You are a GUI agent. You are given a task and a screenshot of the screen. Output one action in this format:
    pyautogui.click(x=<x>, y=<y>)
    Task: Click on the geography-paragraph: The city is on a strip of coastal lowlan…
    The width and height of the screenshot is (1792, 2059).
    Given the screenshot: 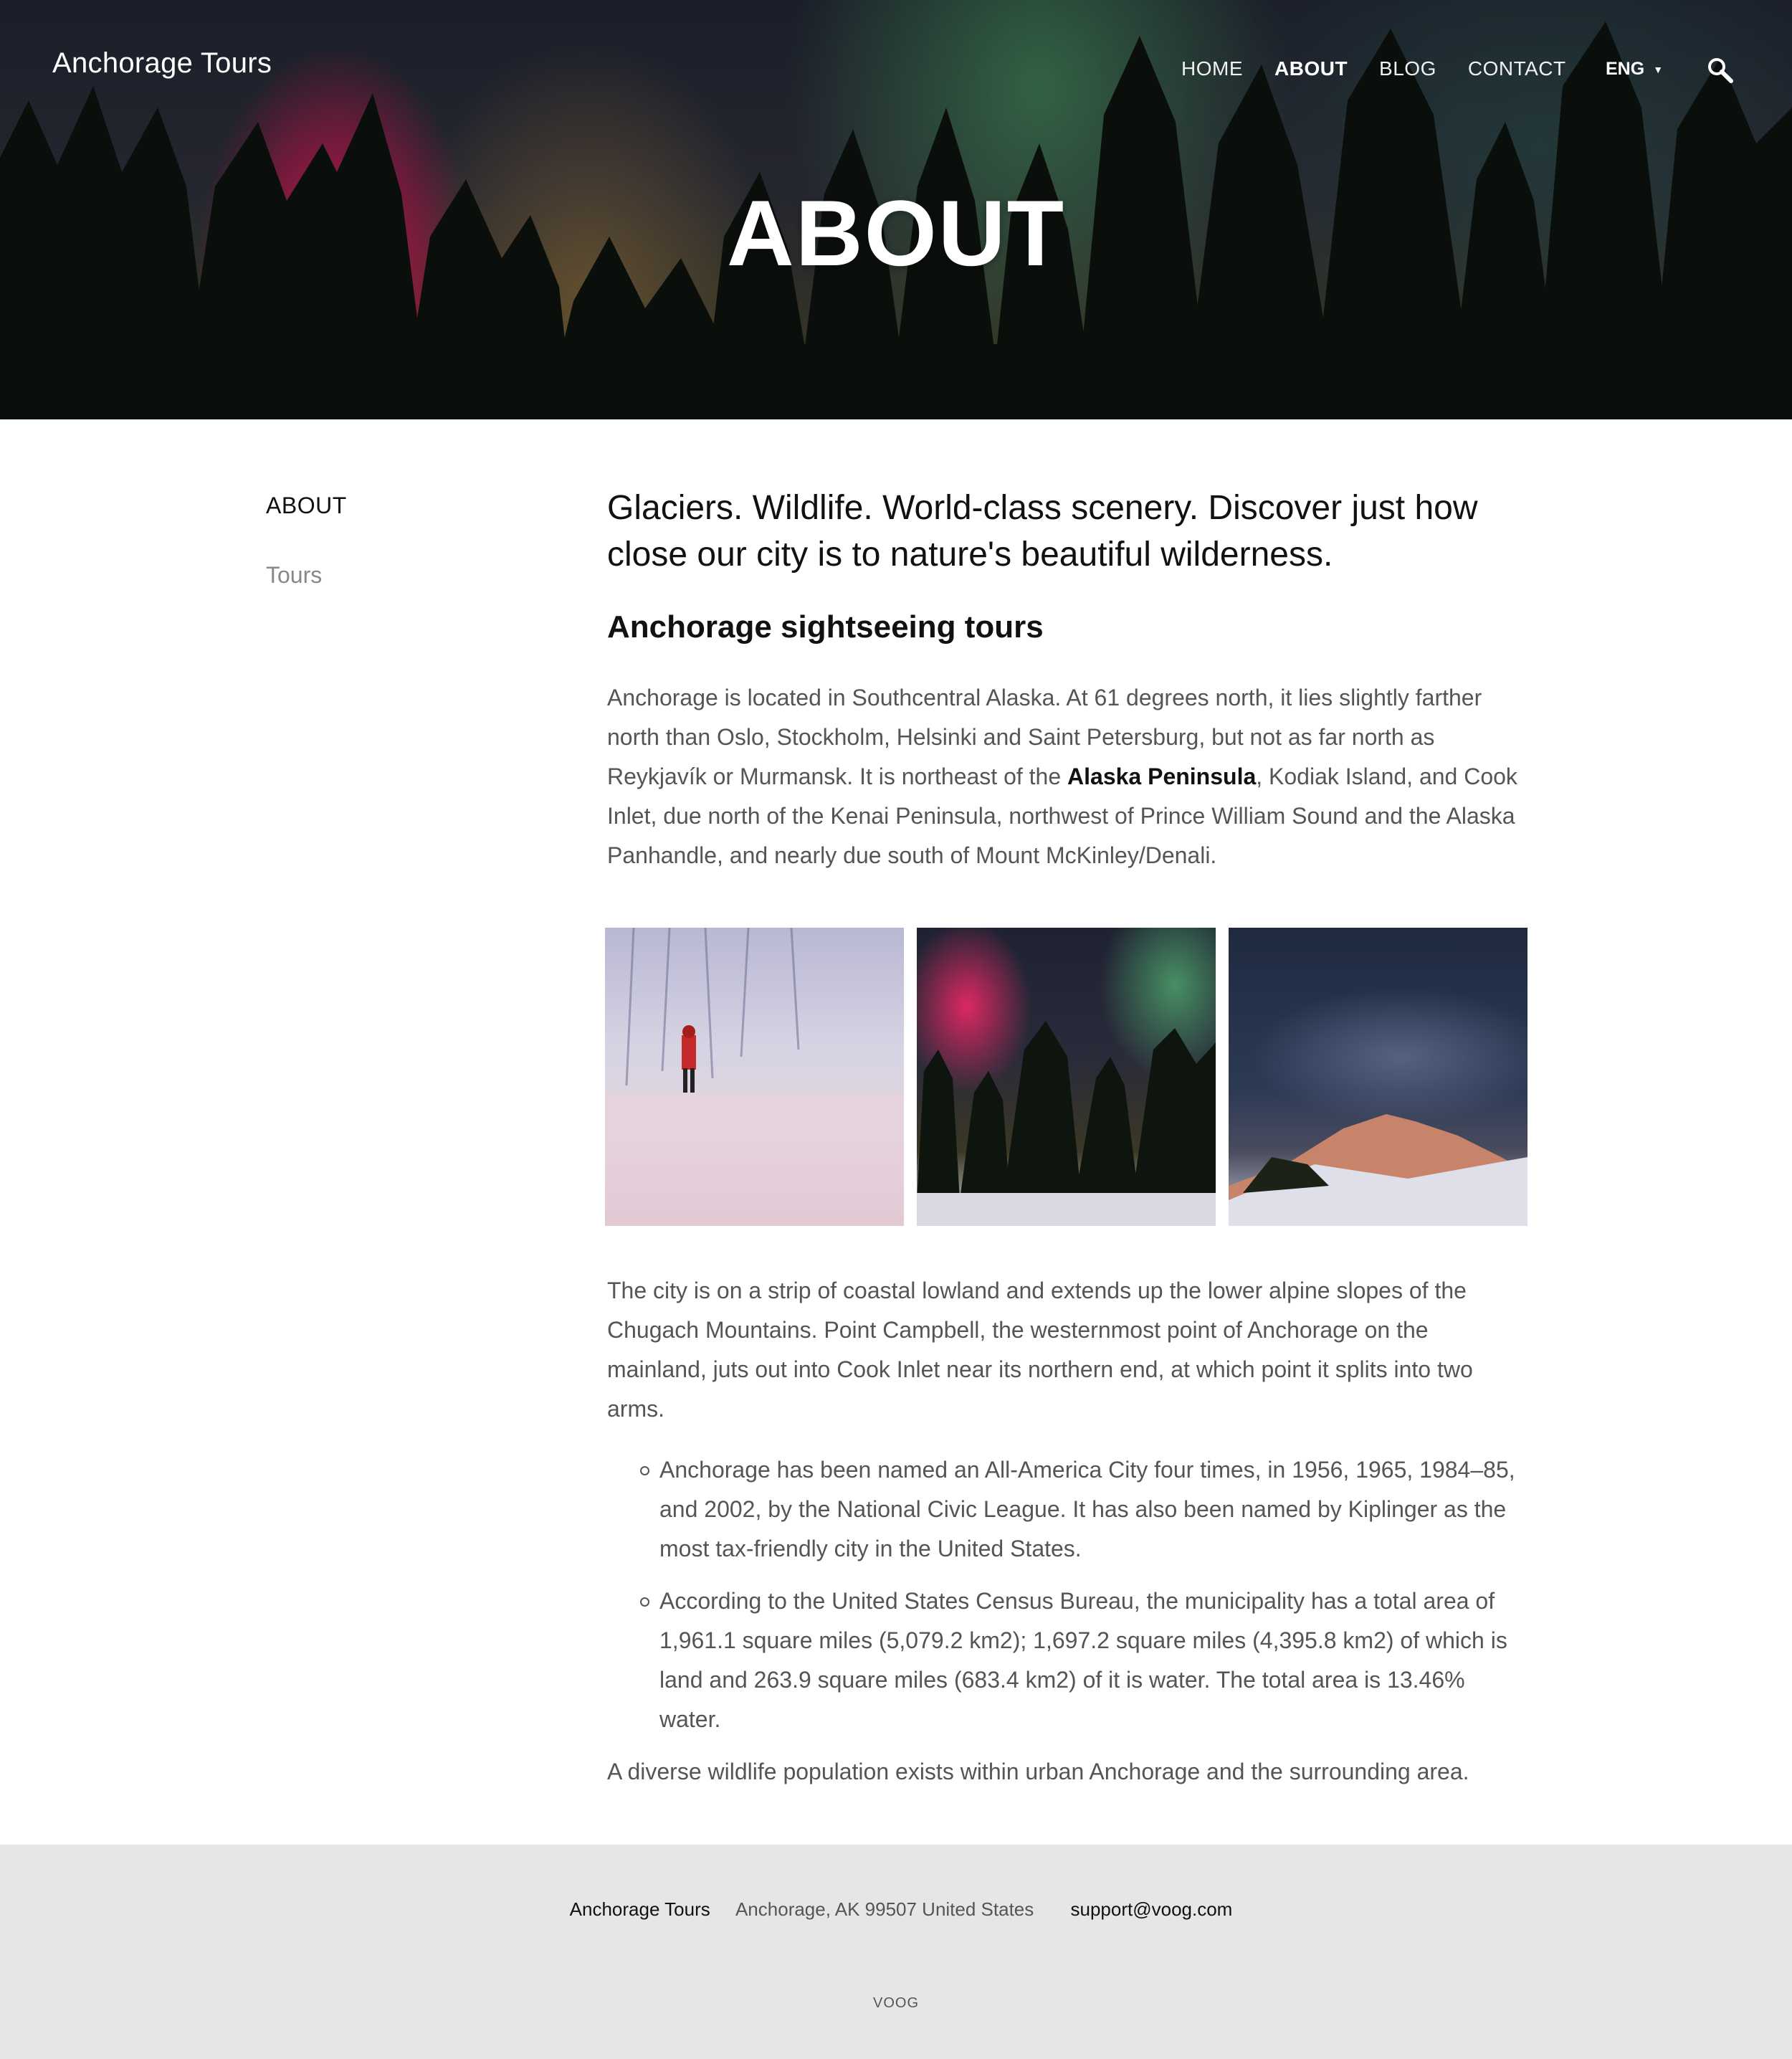 What is the action you would take?
    pyautogui.click(x=1040, y=1350)
    